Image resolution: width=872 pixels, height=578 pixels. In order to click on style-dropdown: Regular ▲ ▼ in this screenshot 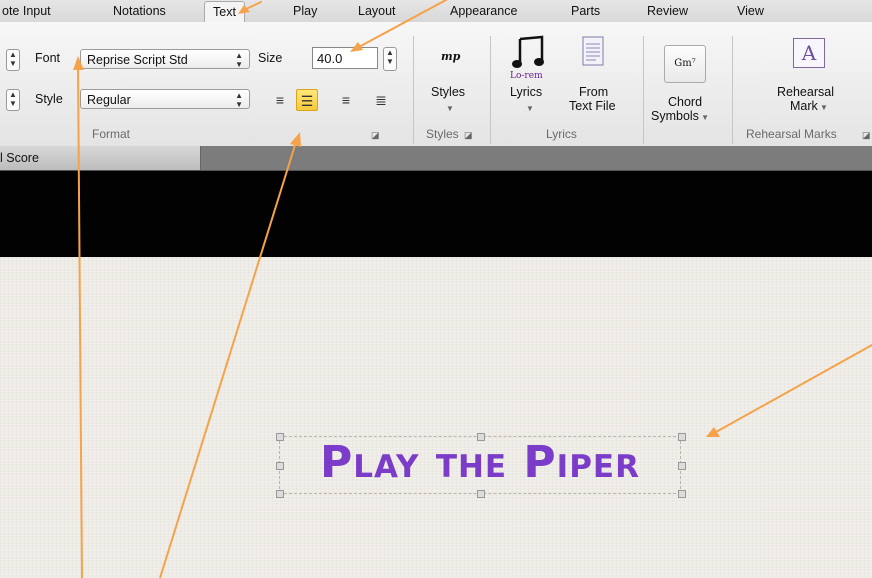, I will do `click(165, 99)`.